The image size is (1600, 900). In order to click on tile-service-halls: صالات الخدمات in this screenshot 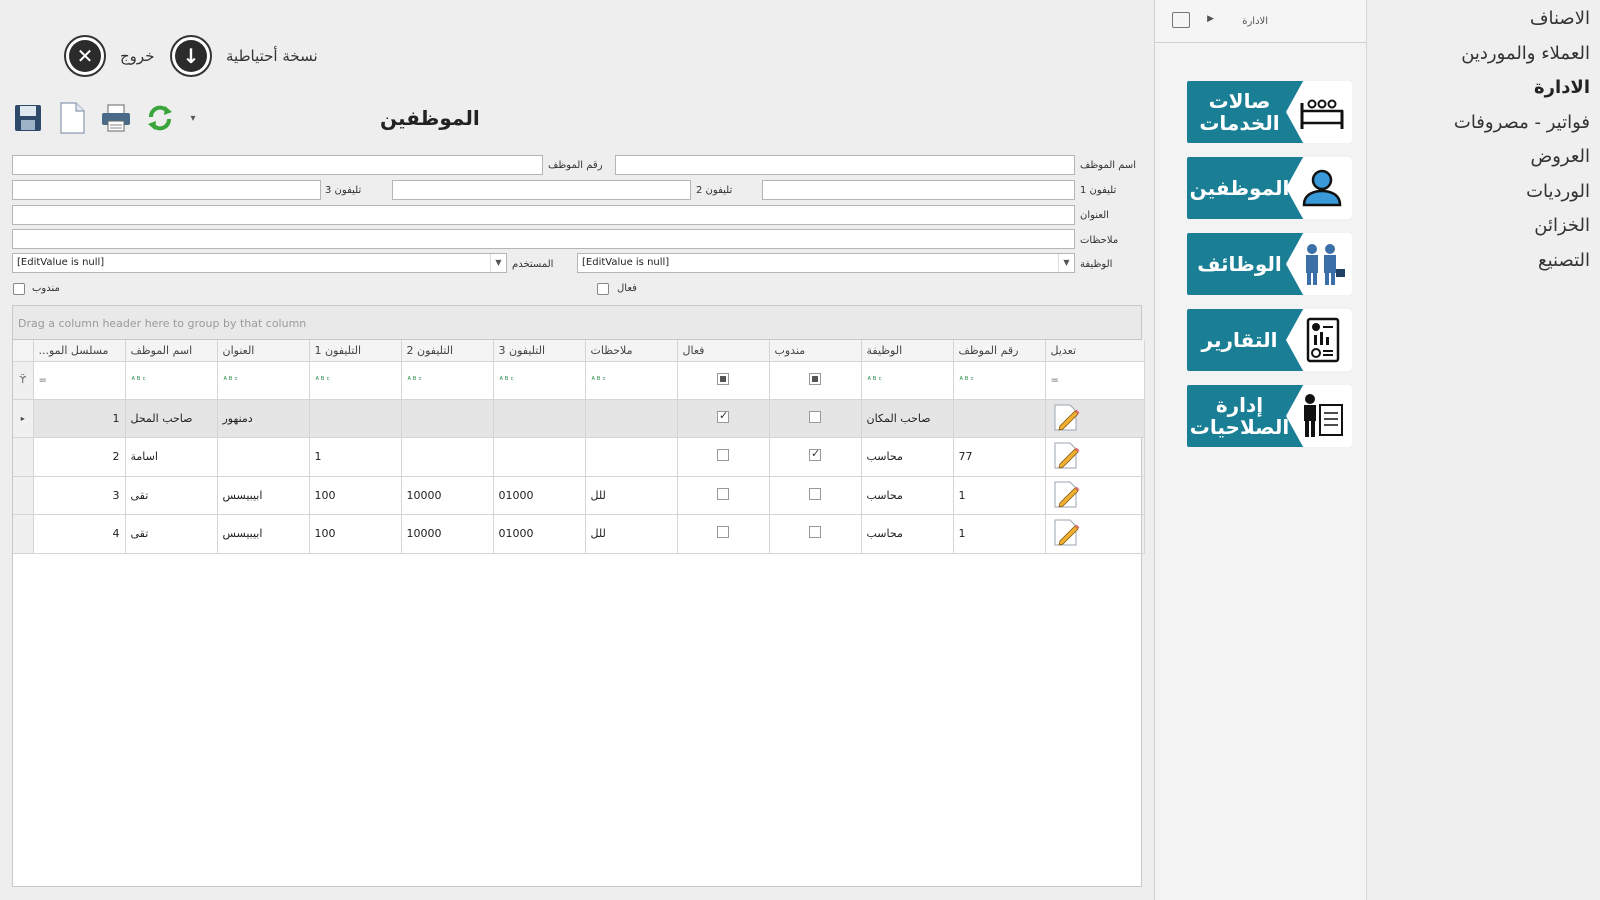, I will do `click(1269, 112)`.